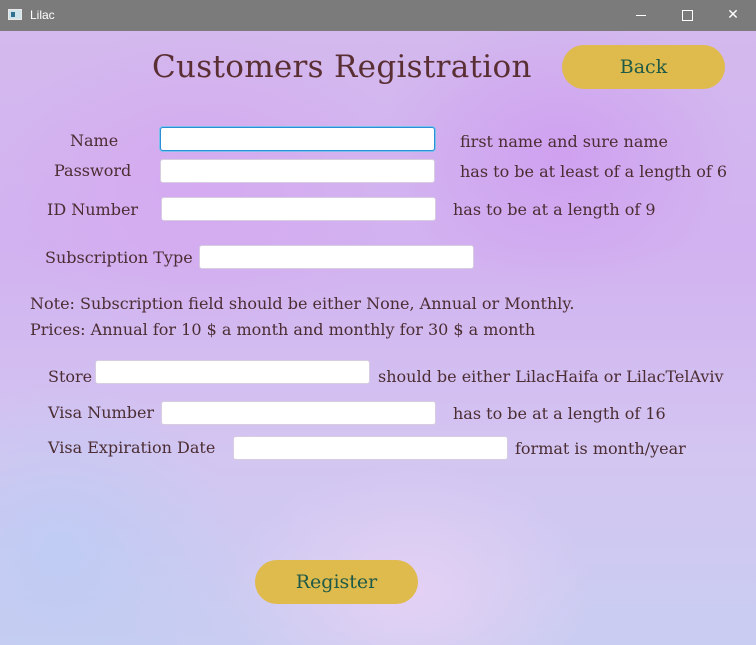 This screenshot has height=645, width=756. What do you see at coordinates (119, 257) in the screenshot?
I see `subscription-type-label: Subscription Type` at bounding box center [119, 257].